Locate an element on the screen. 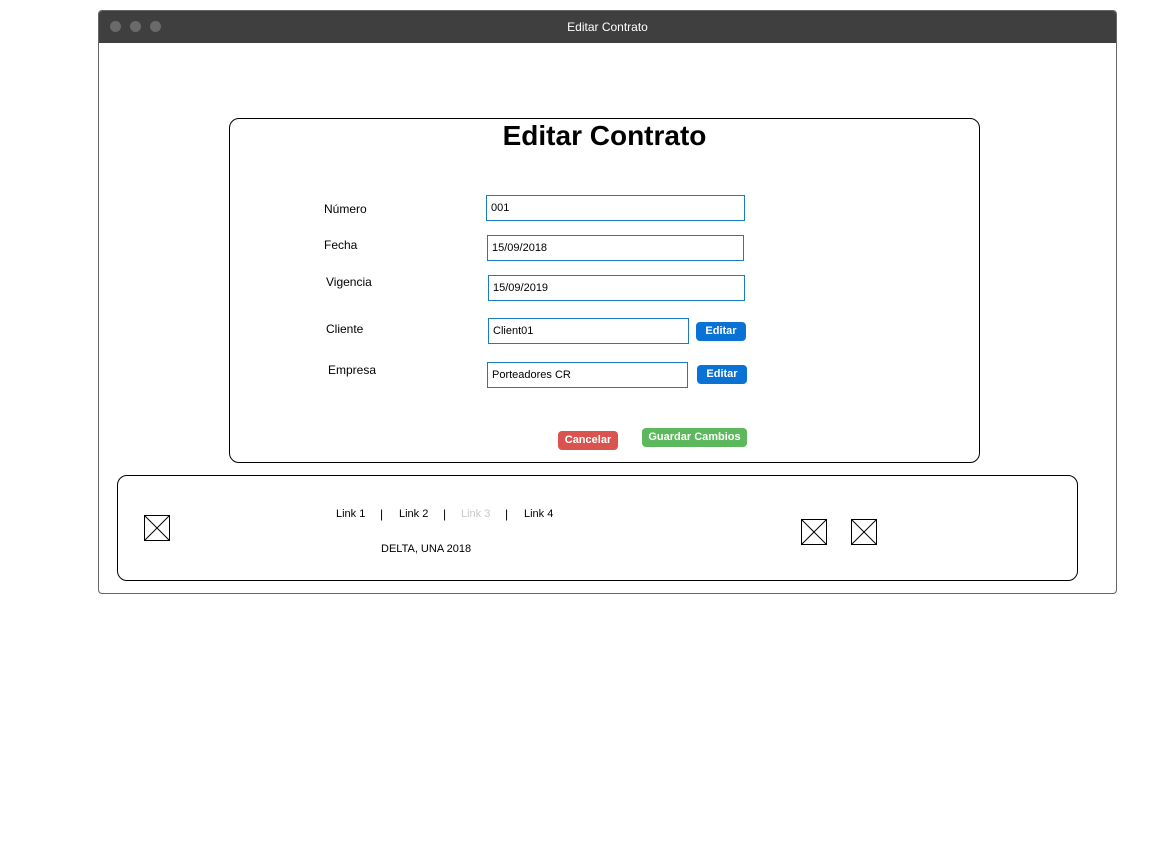 The image size is (1169, 855). footer-link-3-disabled: Link 3 is located at coordinates (476, 514).